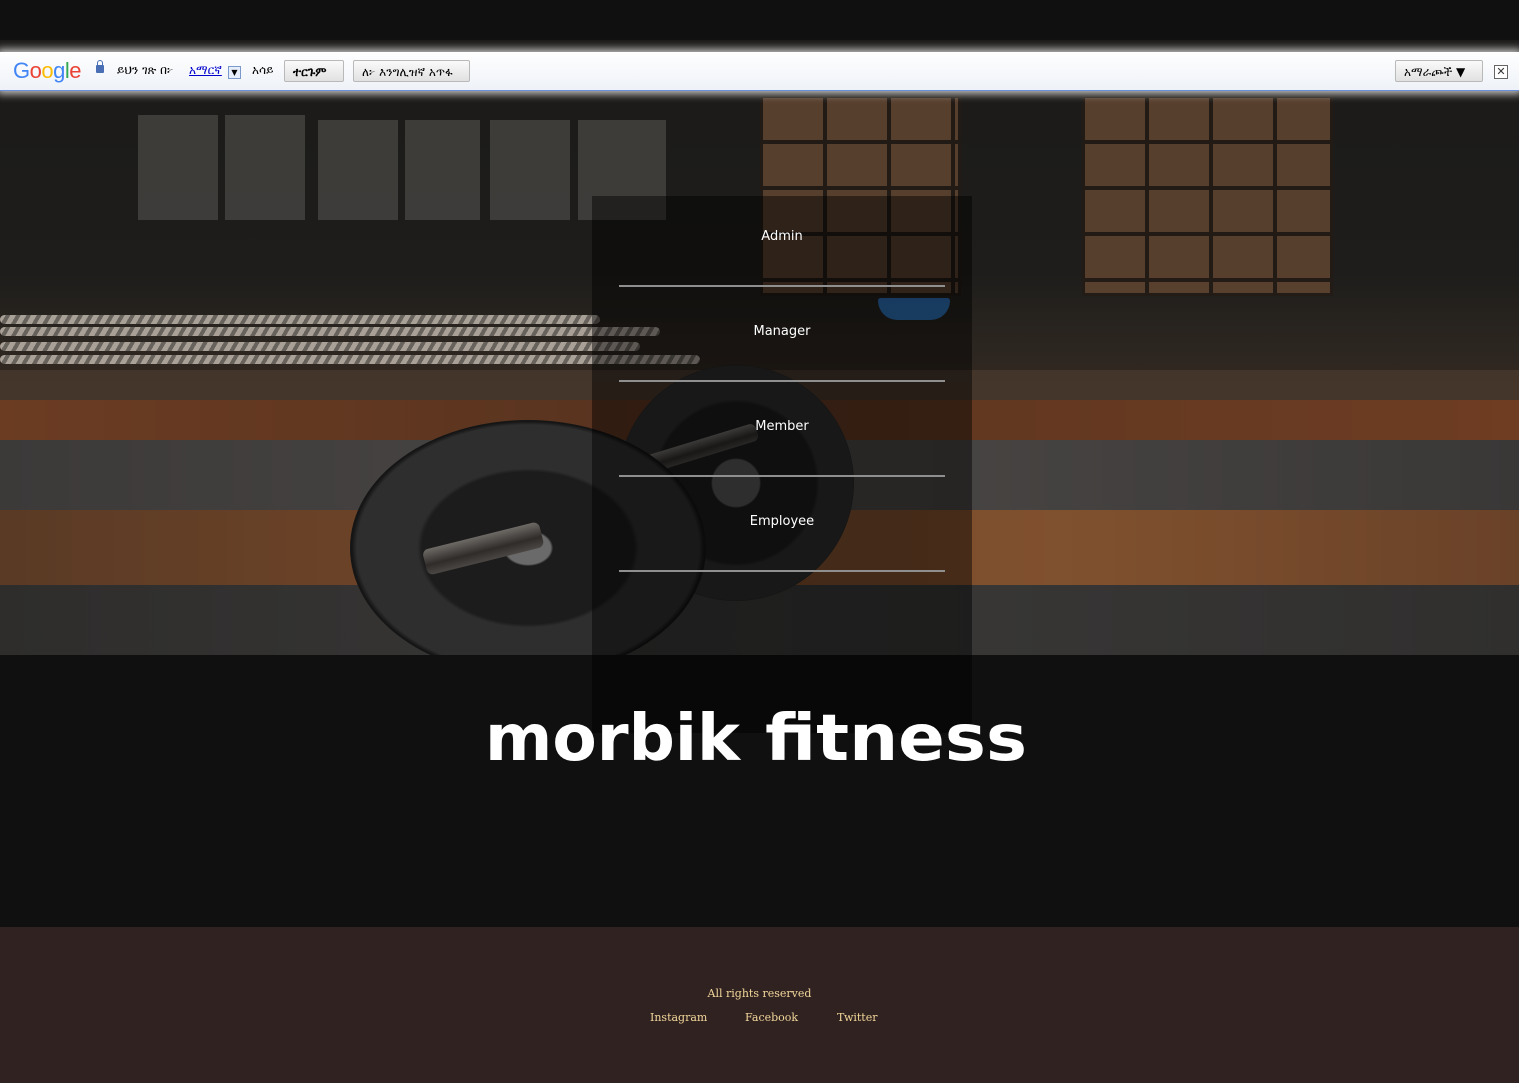 This screenshot has width=1519, height=1083. Describe the element at coordinates (145, 70) in the screenshot. I see `page-language-label: ይህን ገጽ በ፦` at that location.